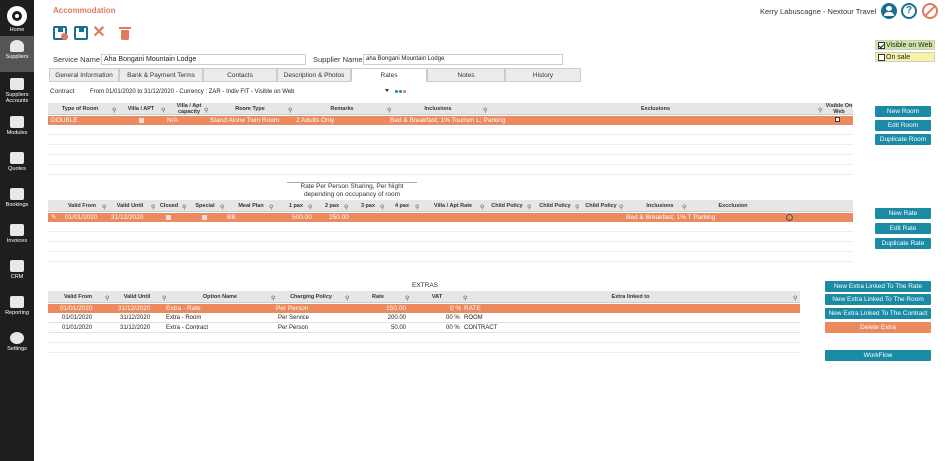 The height and width of the screenshot is (461, 945). What do you see at coordinates (161, 75) in the screenshot?
I see `tab-bank-payment-terms: Bank & Payment Terms` at bounding box center [161, 75].